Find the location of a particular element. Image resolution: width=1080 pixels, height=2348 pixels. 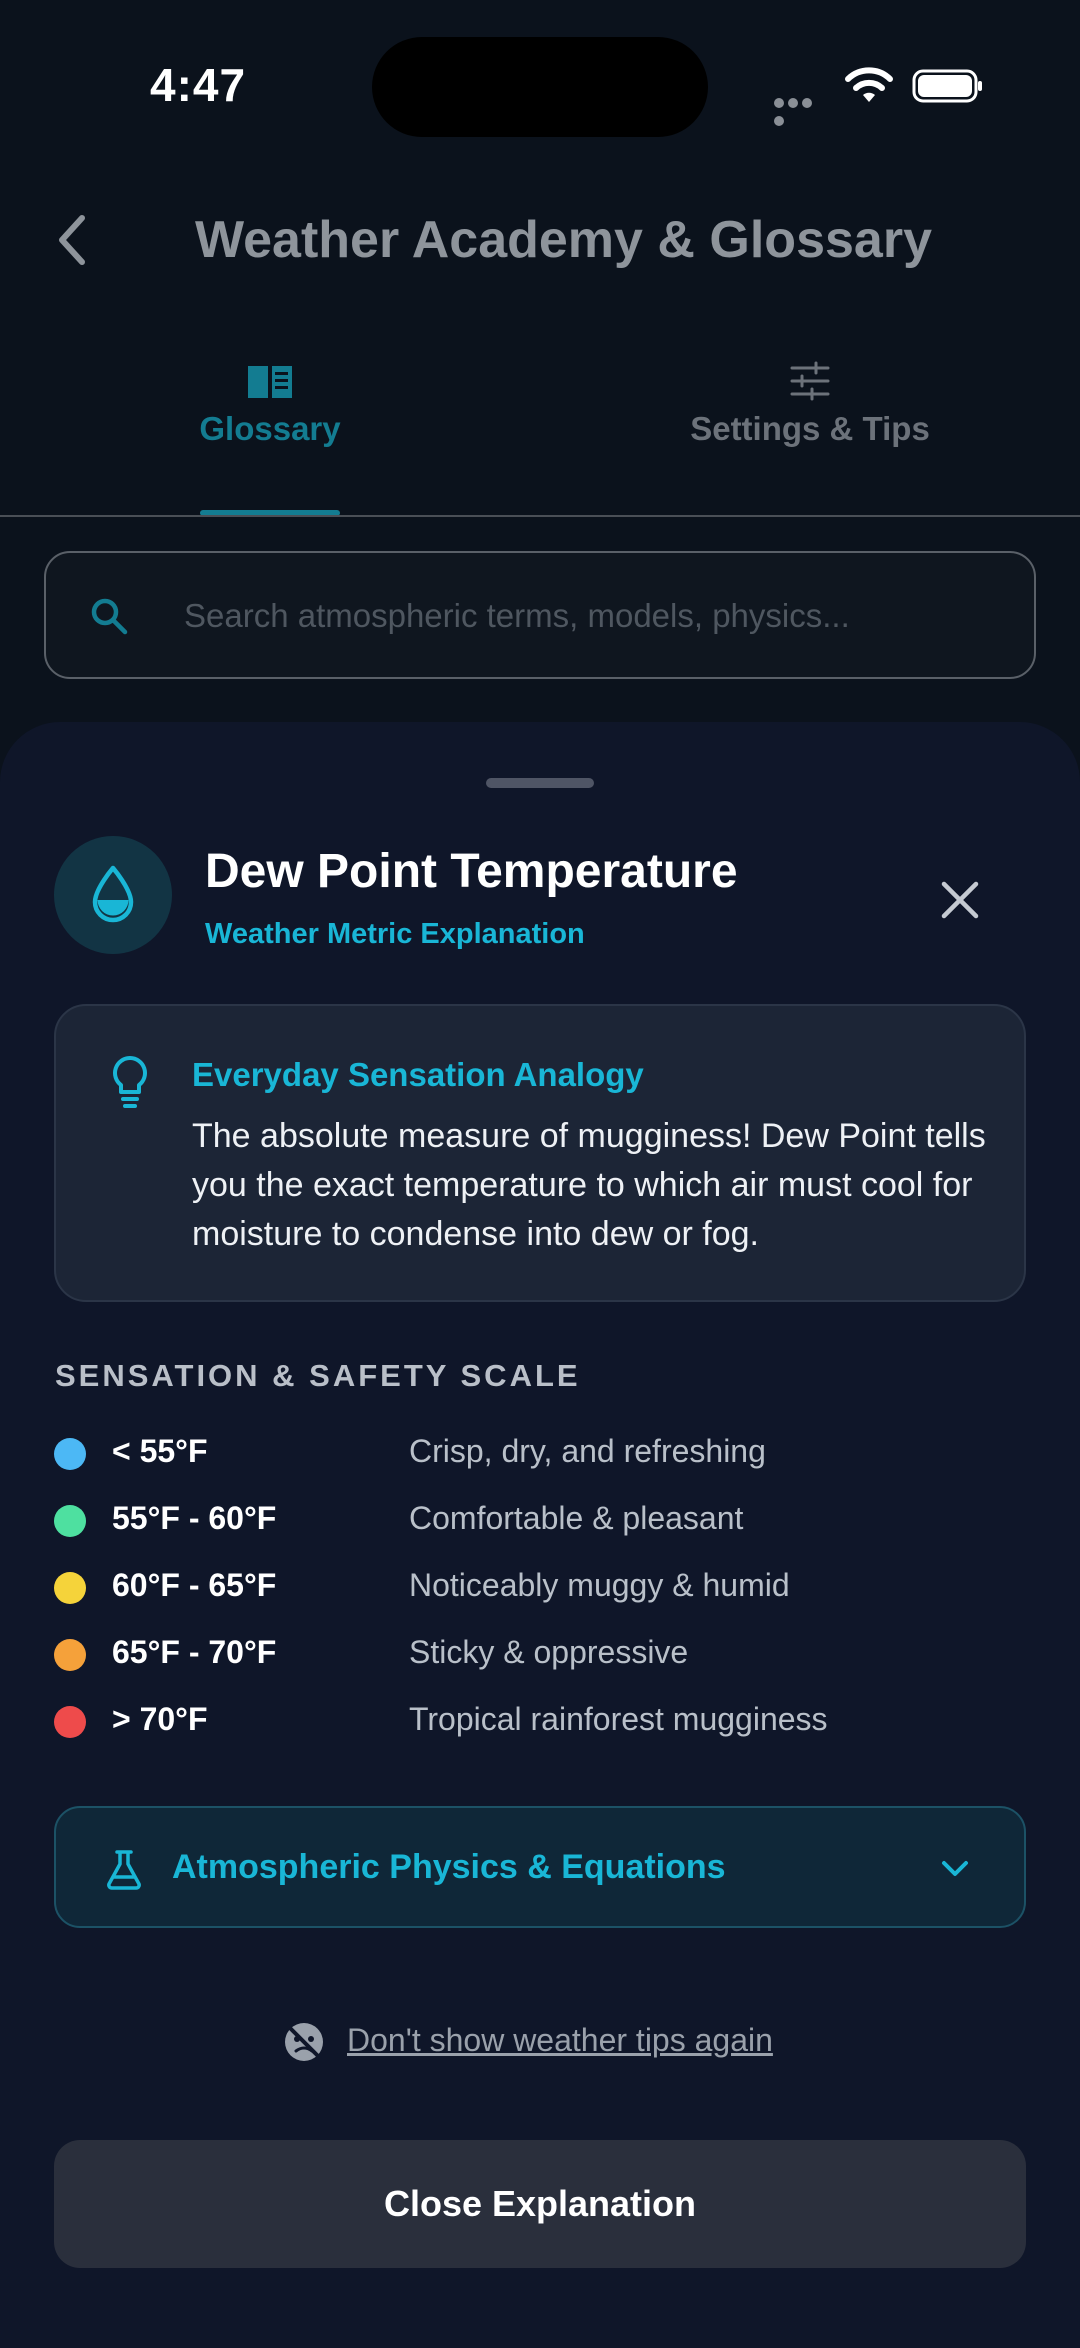

battery-icon is located at coordinates (947, 86).